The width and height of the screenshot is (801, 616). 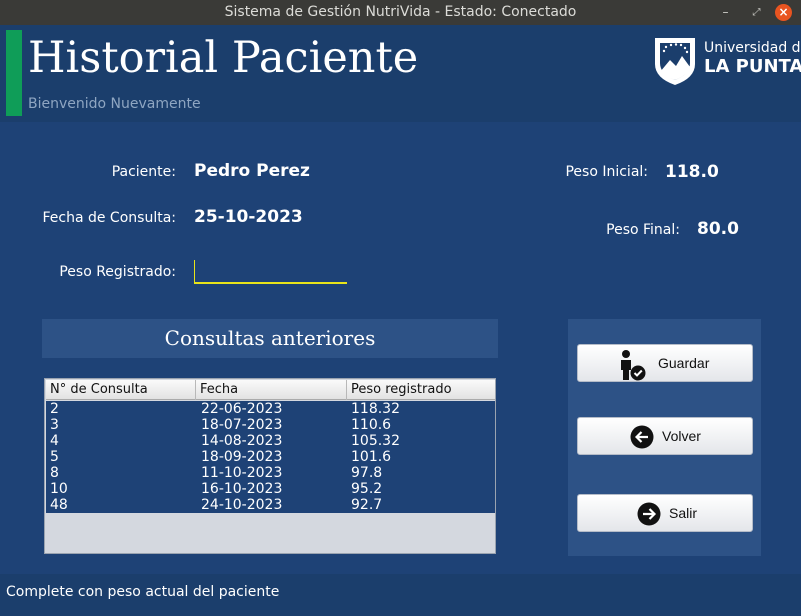 I want to click on table-row: 10 16-10-2023 95.2, so click(x=270, y=489).